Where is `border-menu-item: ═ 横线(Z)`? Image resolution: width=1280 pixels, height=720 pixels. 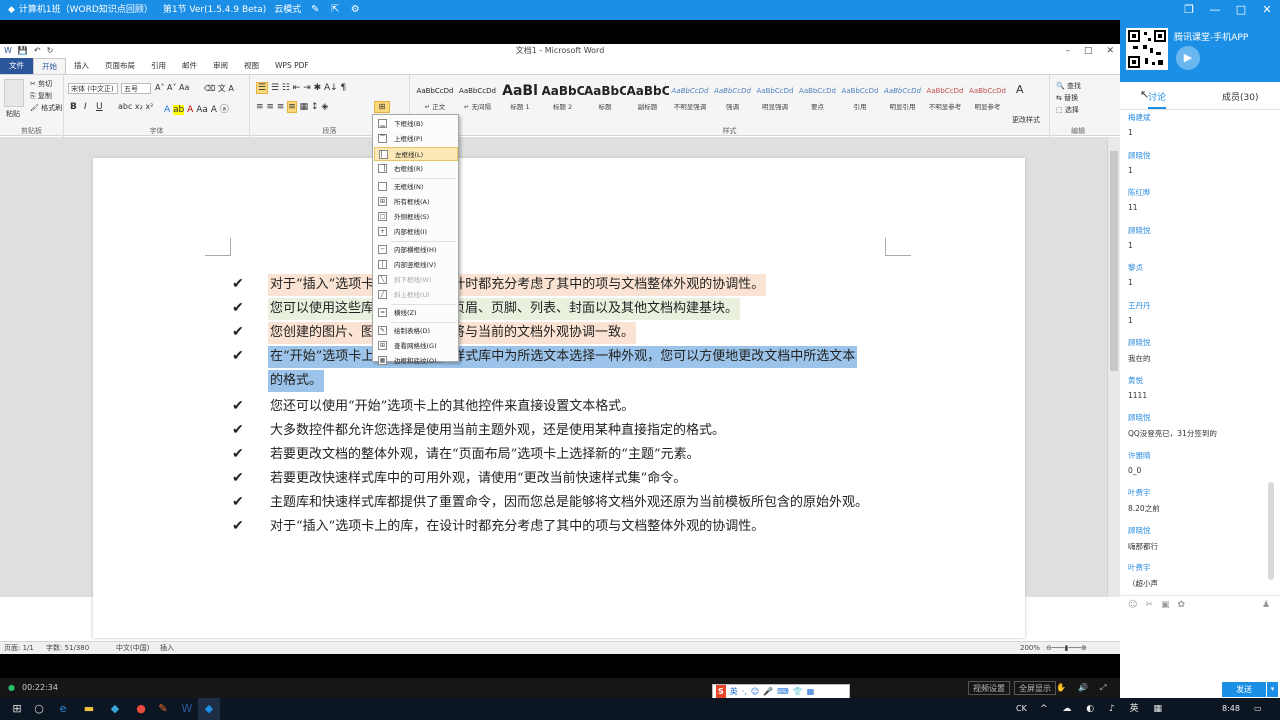 border-menu-item: ═ 横线(Z) is located at coordinates (416, 313).